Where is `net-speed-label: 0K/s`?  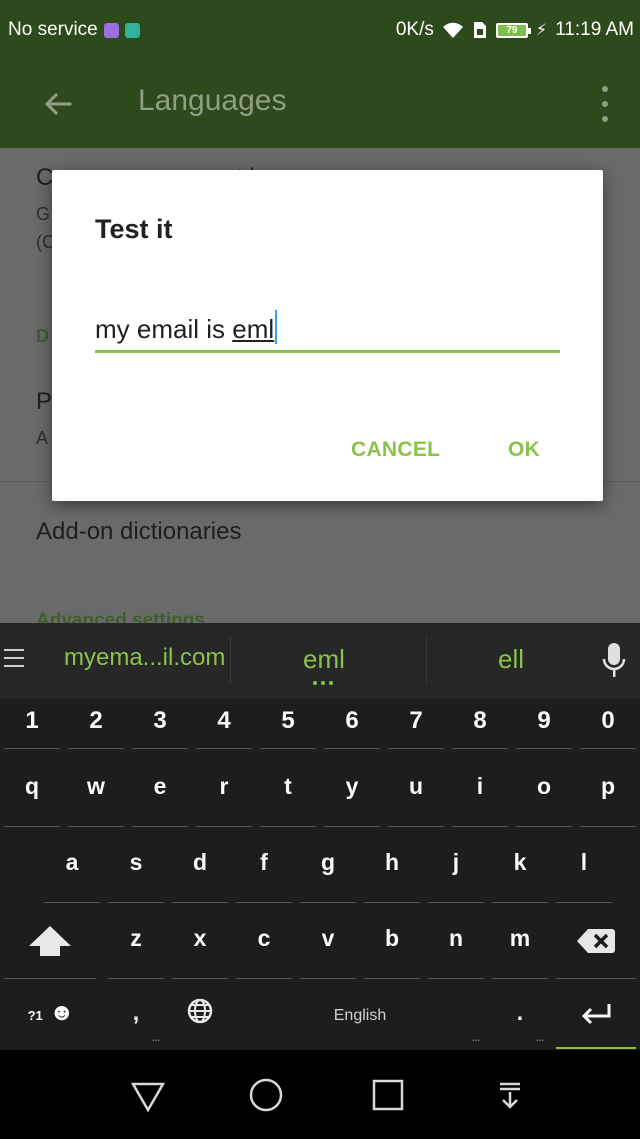
net-speed-label: 0K/s is located at coordinates (414, 29).